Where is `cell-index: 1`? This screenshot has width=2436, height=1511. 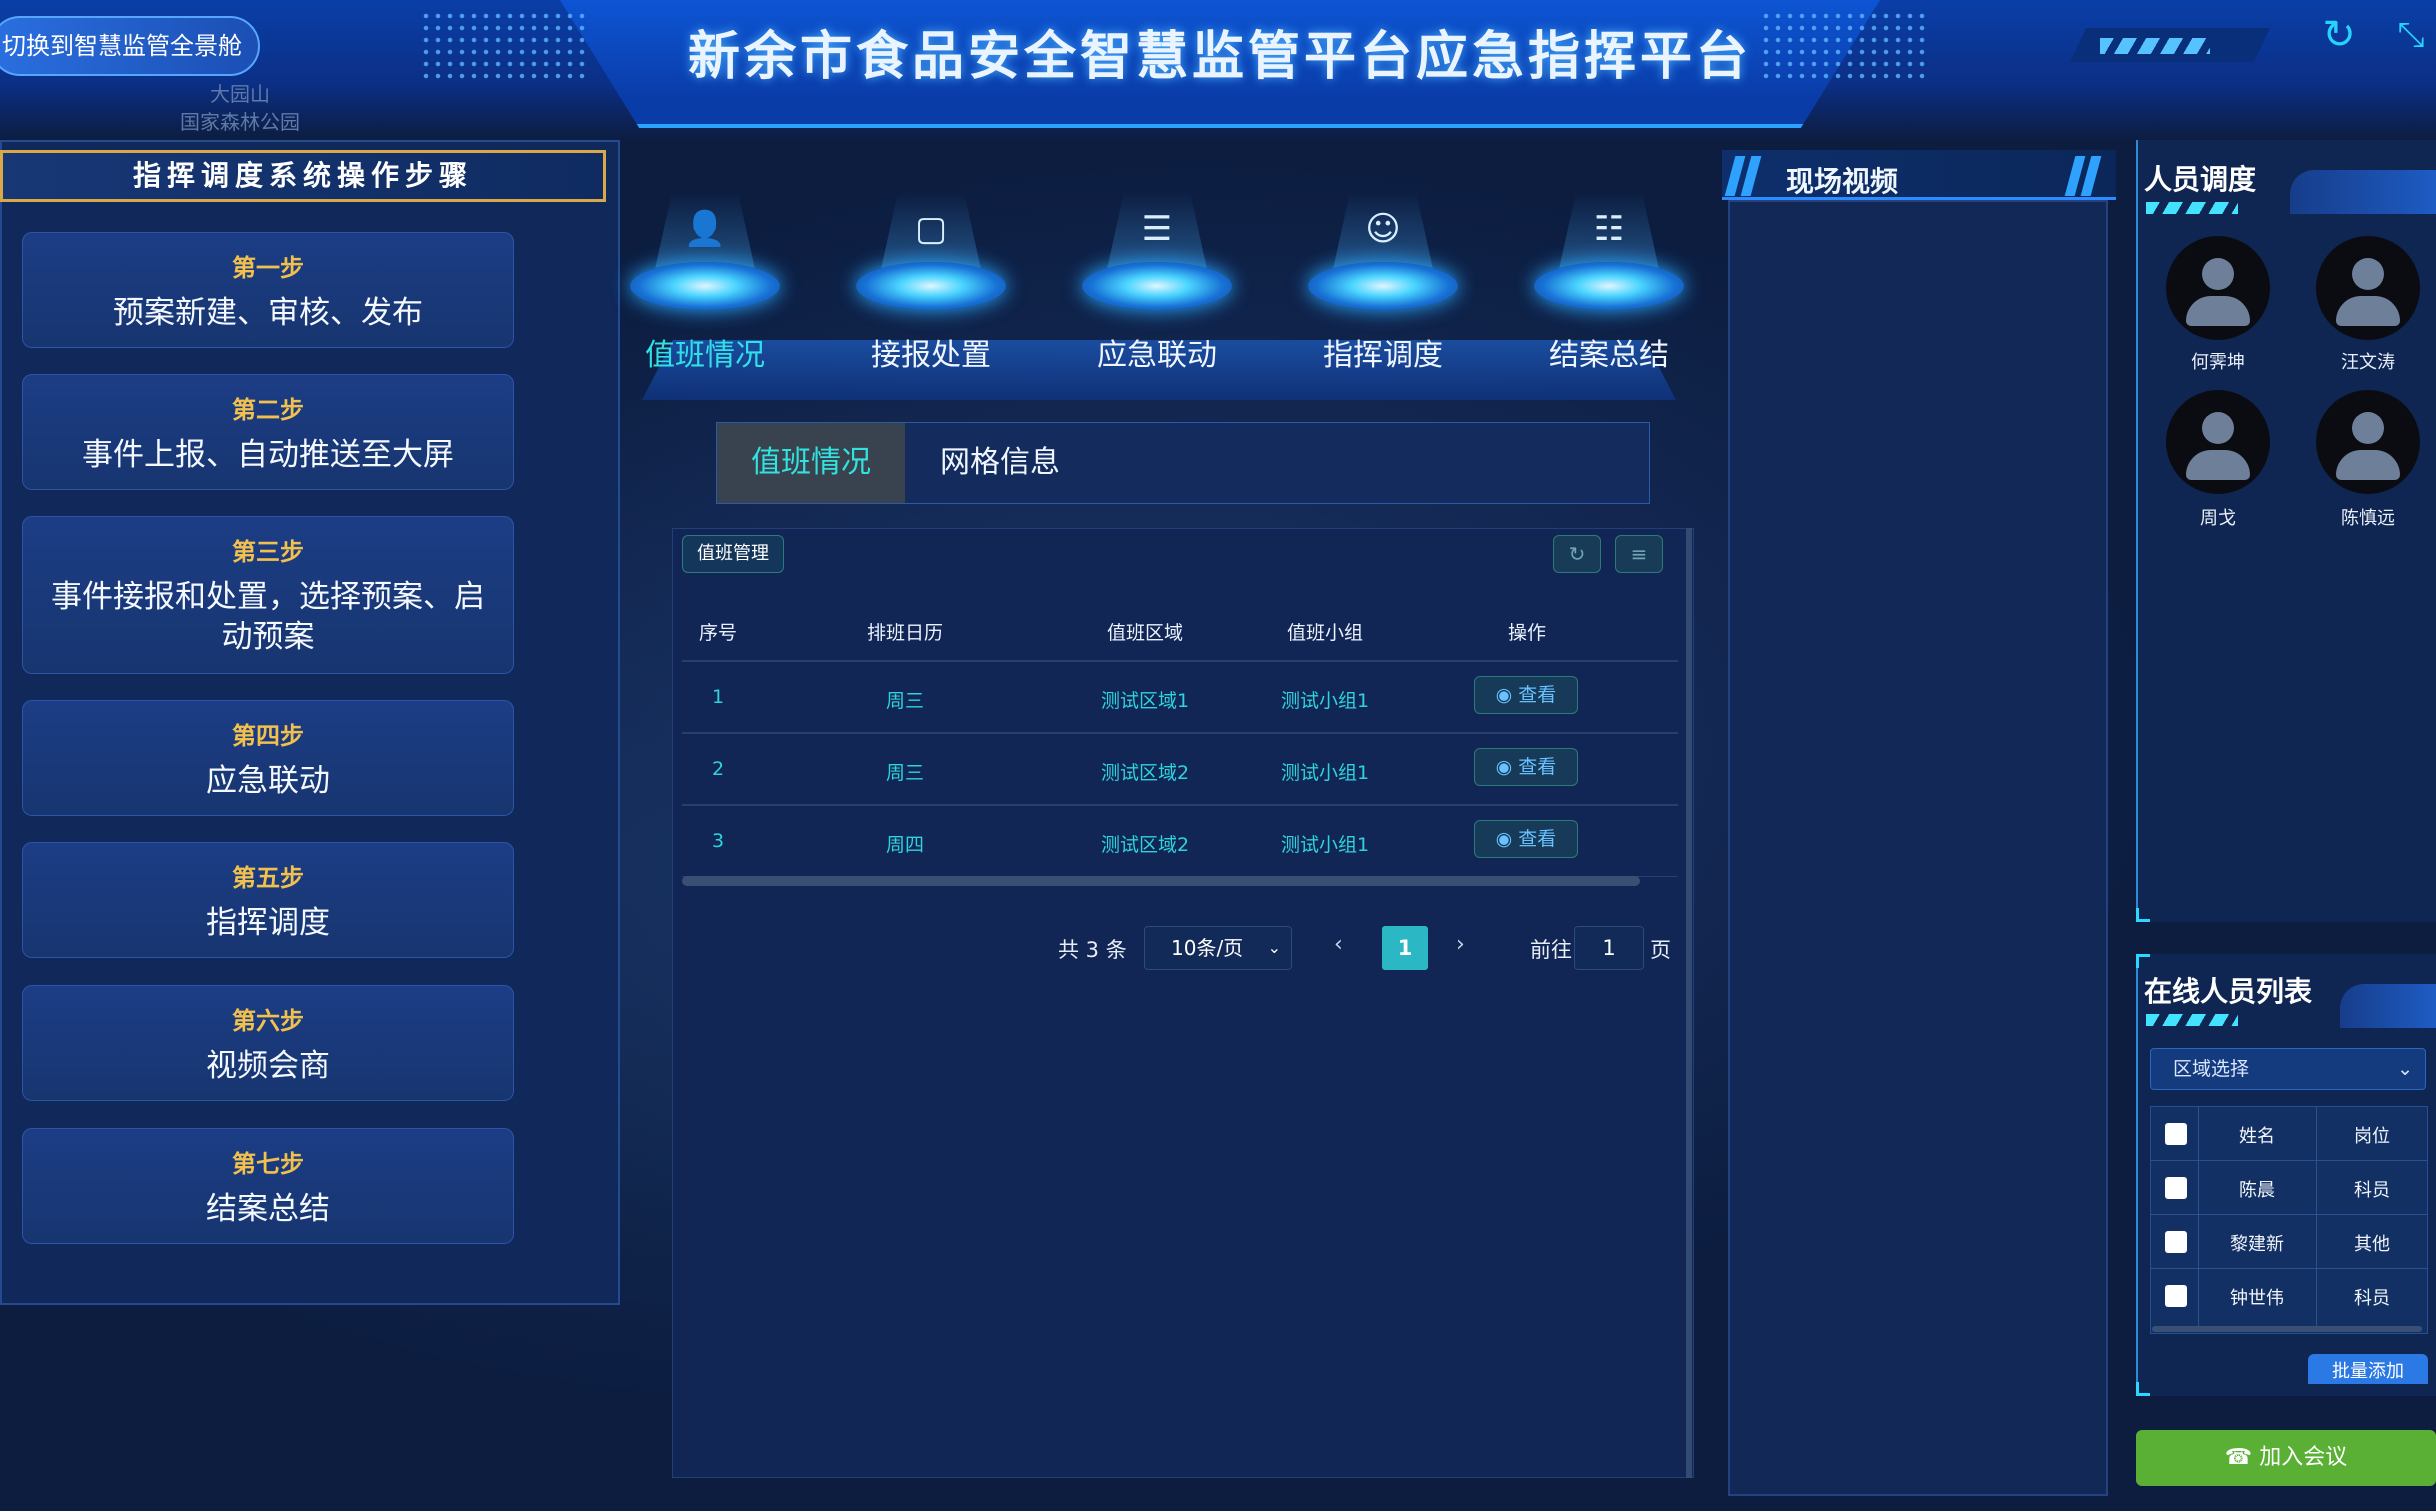 cell-index: 1 is located at coordinates (718, 697).